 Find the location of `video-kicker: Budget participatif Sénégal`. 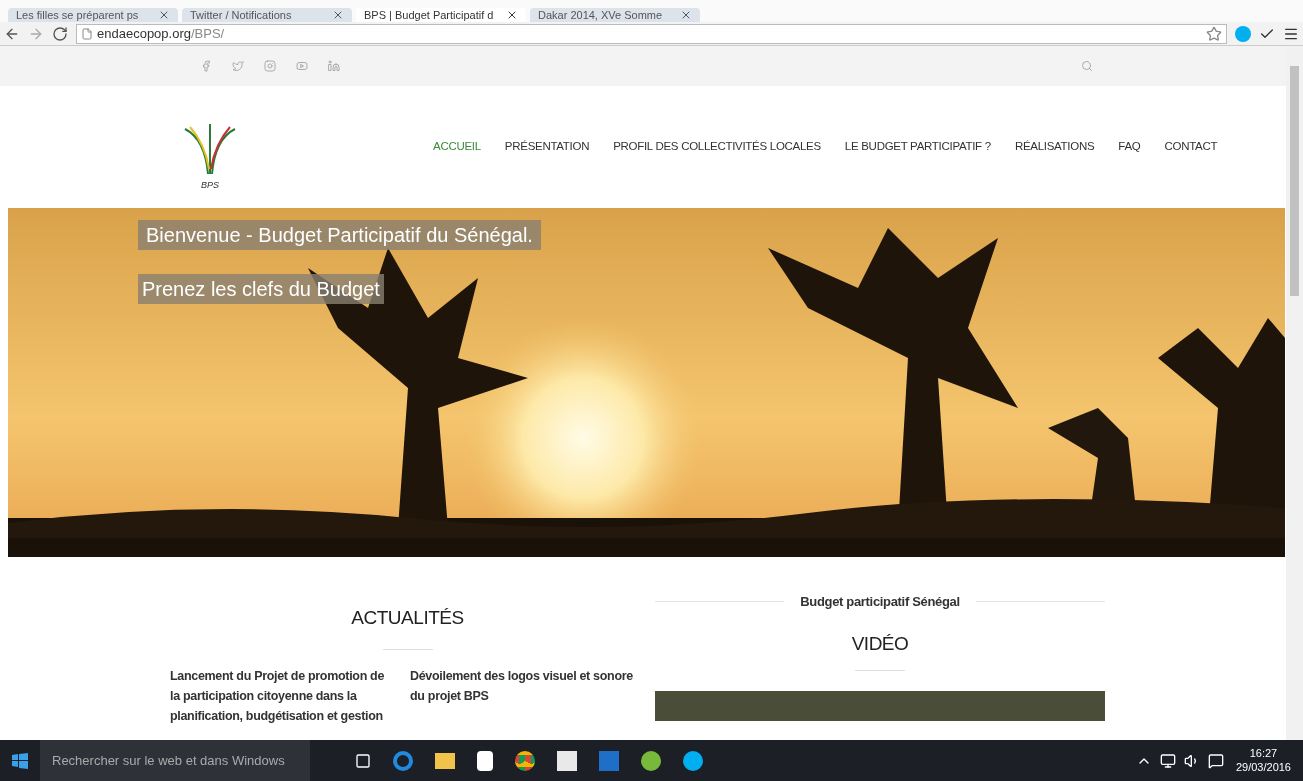

video-kicker: Budget participatif Sénégal is located at coordinates (880, 602).